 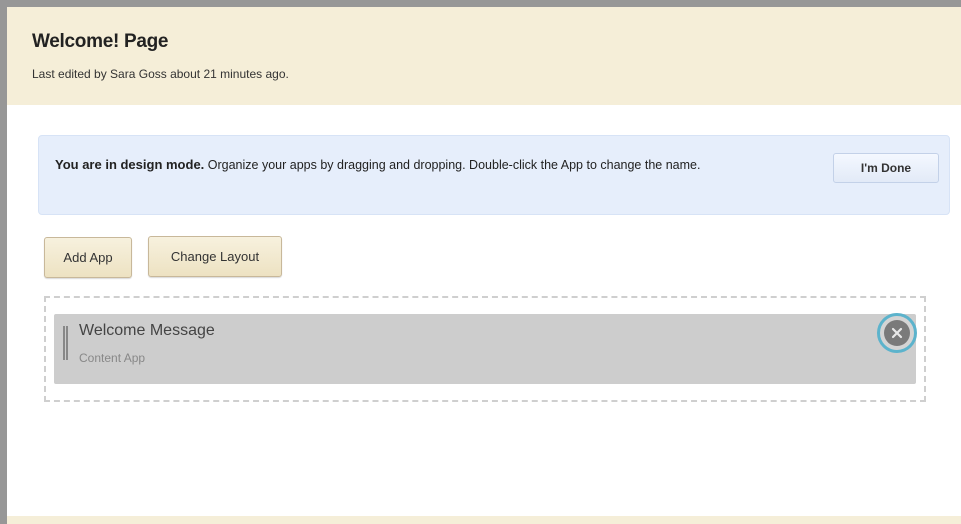 I want to click on im-done-button: I'm Done, so click(x=886, y=168).